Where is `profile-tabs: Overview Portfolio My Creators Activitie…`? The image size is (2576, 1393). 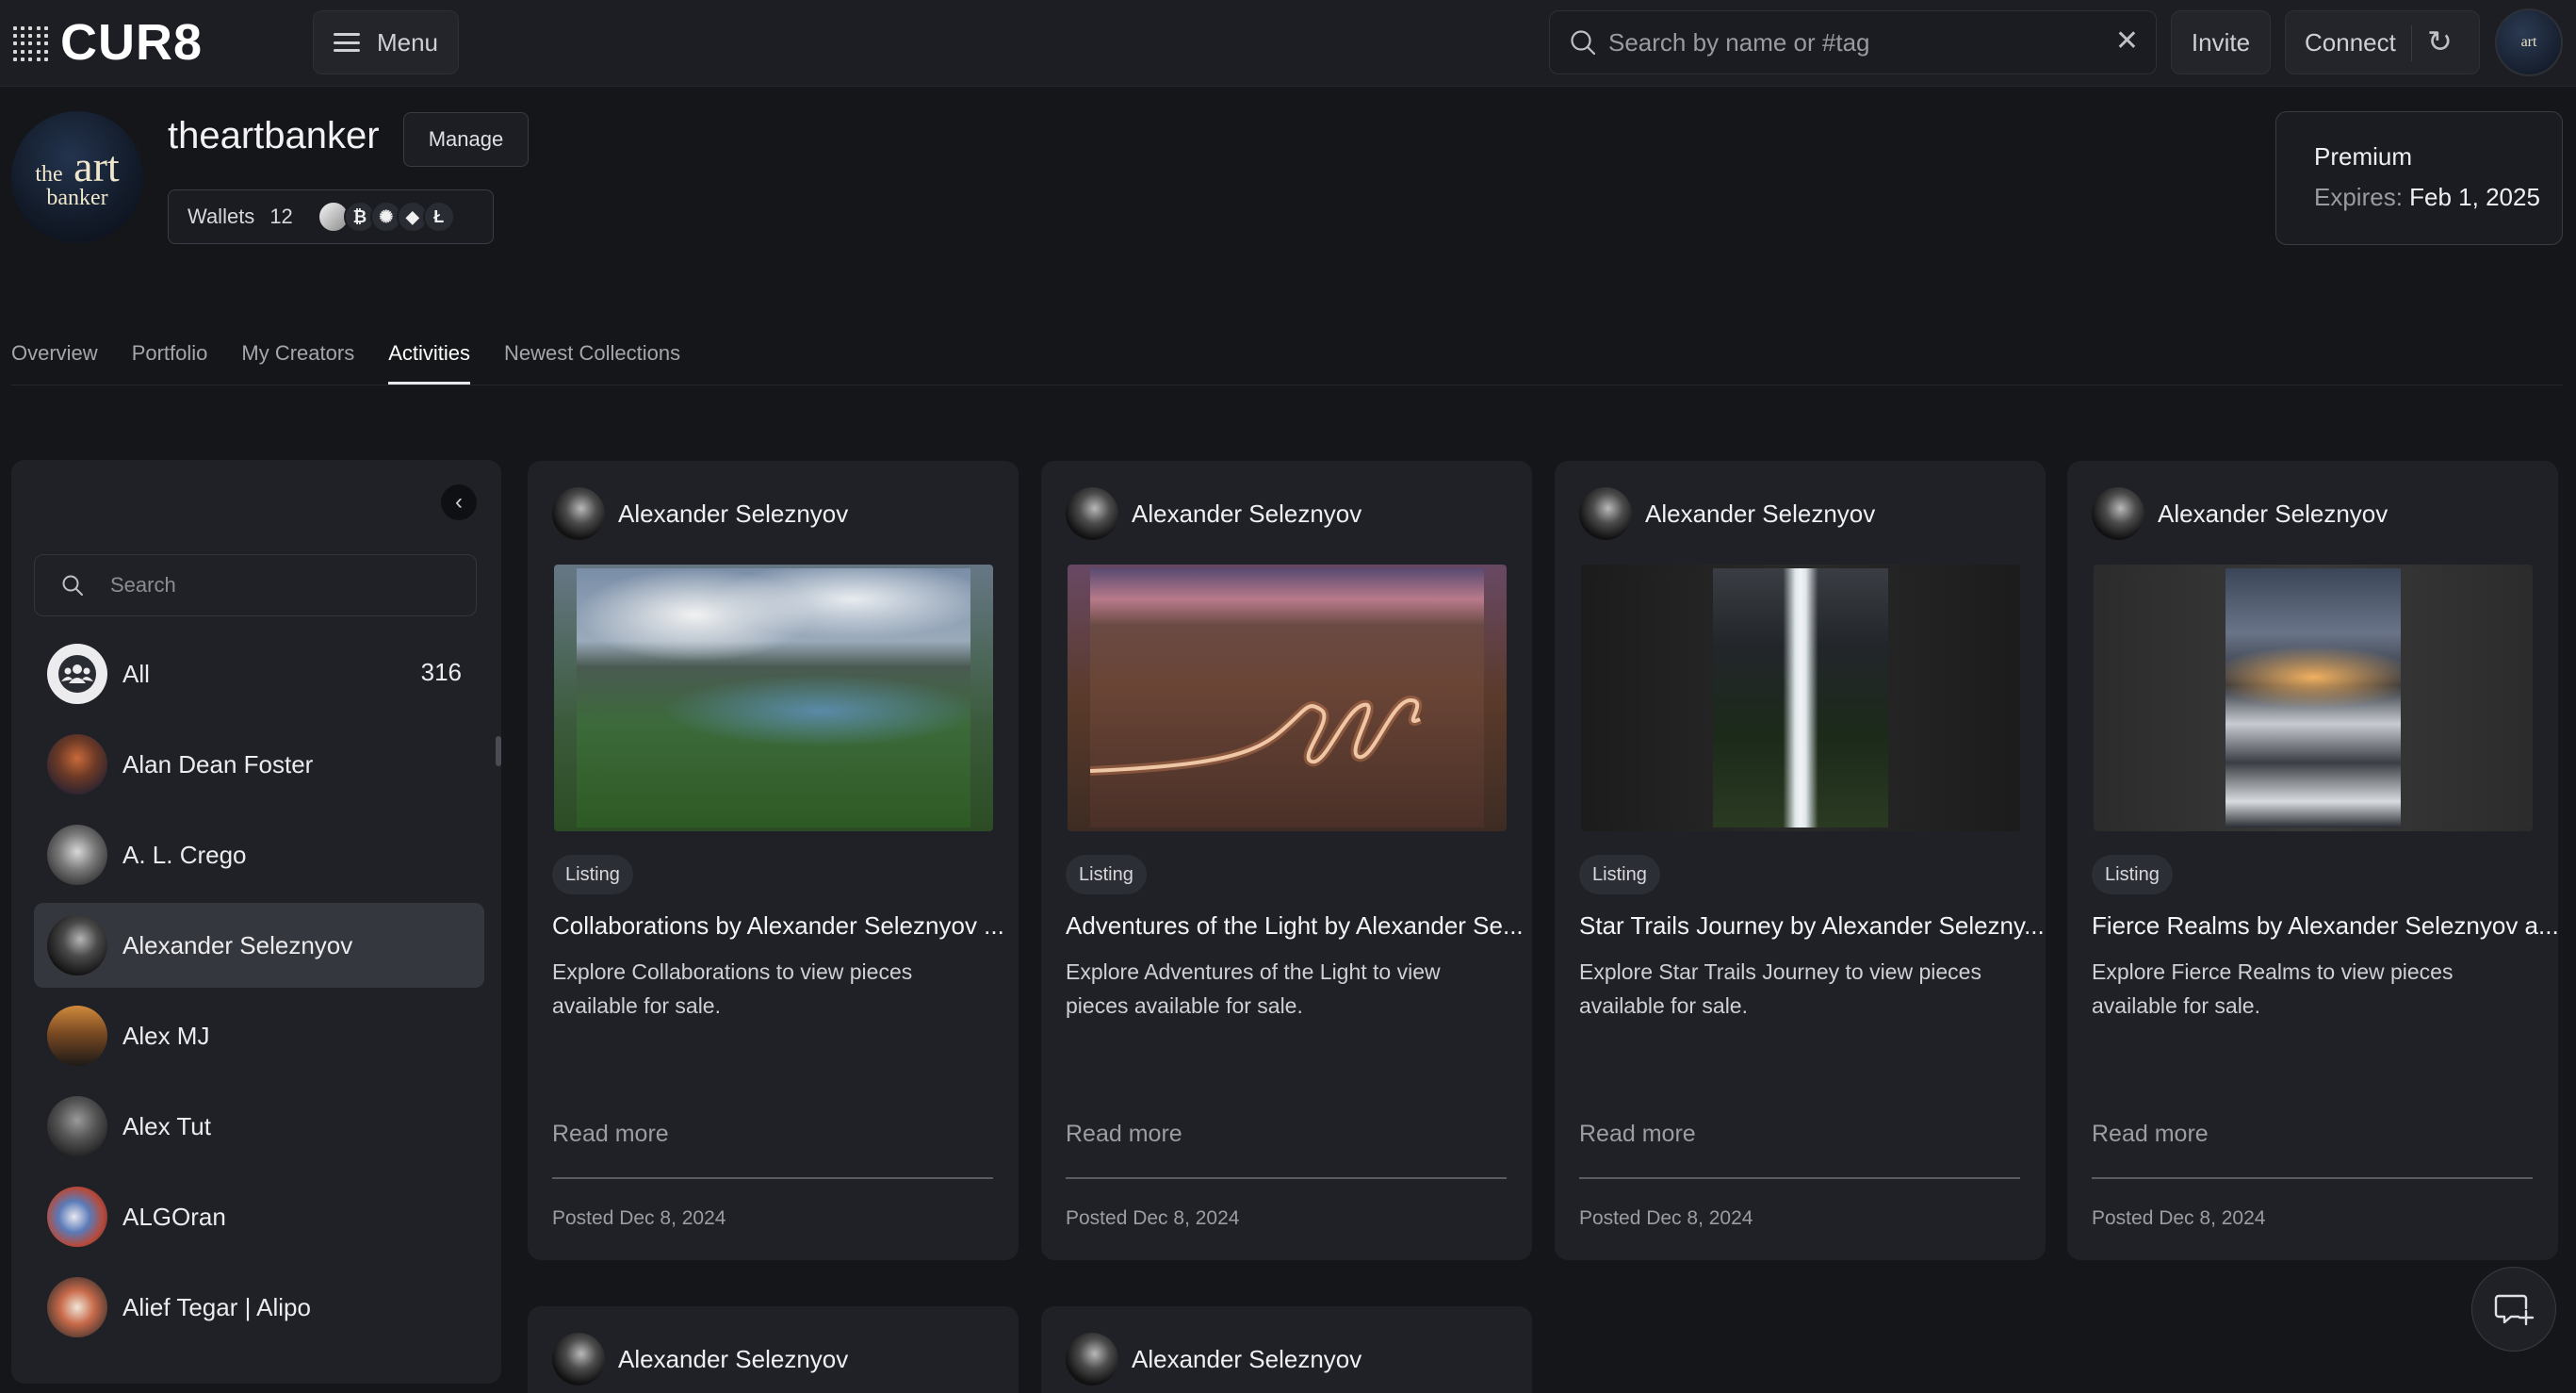 profile-tabs: Overview Portfolio My Creators Activitie… is located at coordinates (345, 364).